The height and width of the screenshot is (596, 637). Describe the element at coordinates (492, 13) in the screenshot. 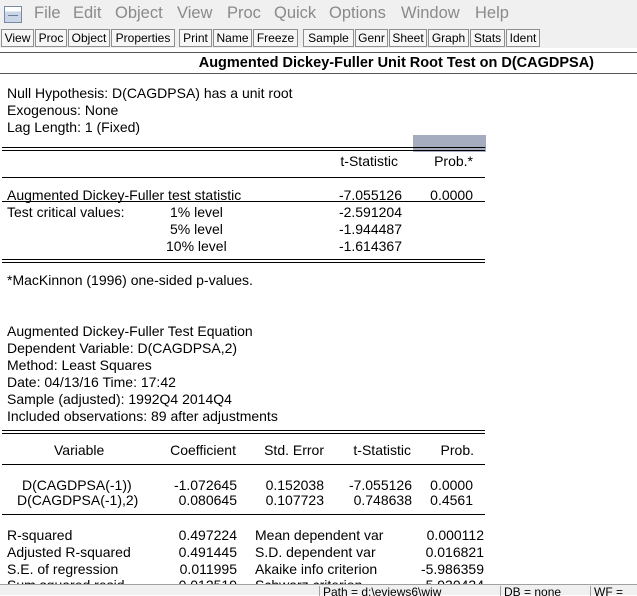

I see `menu-help: Help` at that location.